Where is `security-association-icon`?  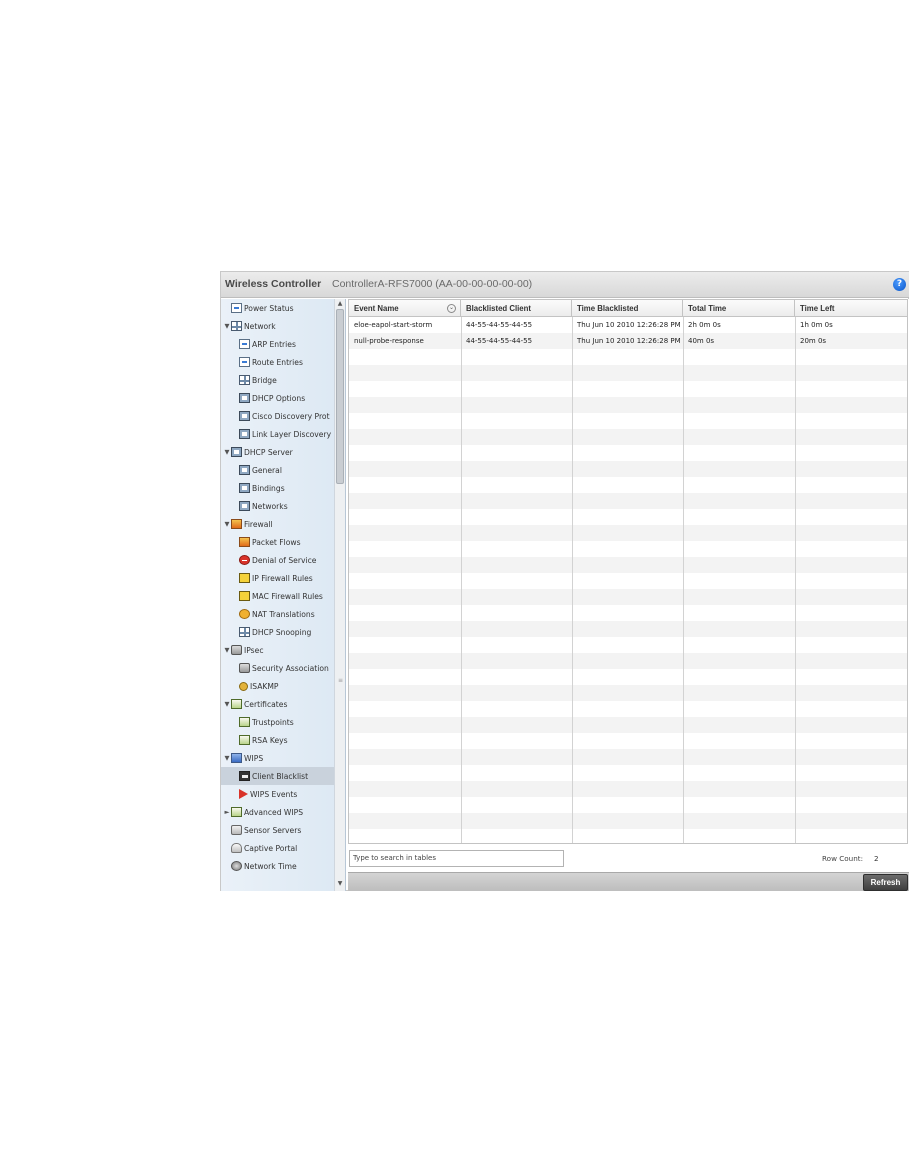
security-association-icon is located at coordinates (244, 668).